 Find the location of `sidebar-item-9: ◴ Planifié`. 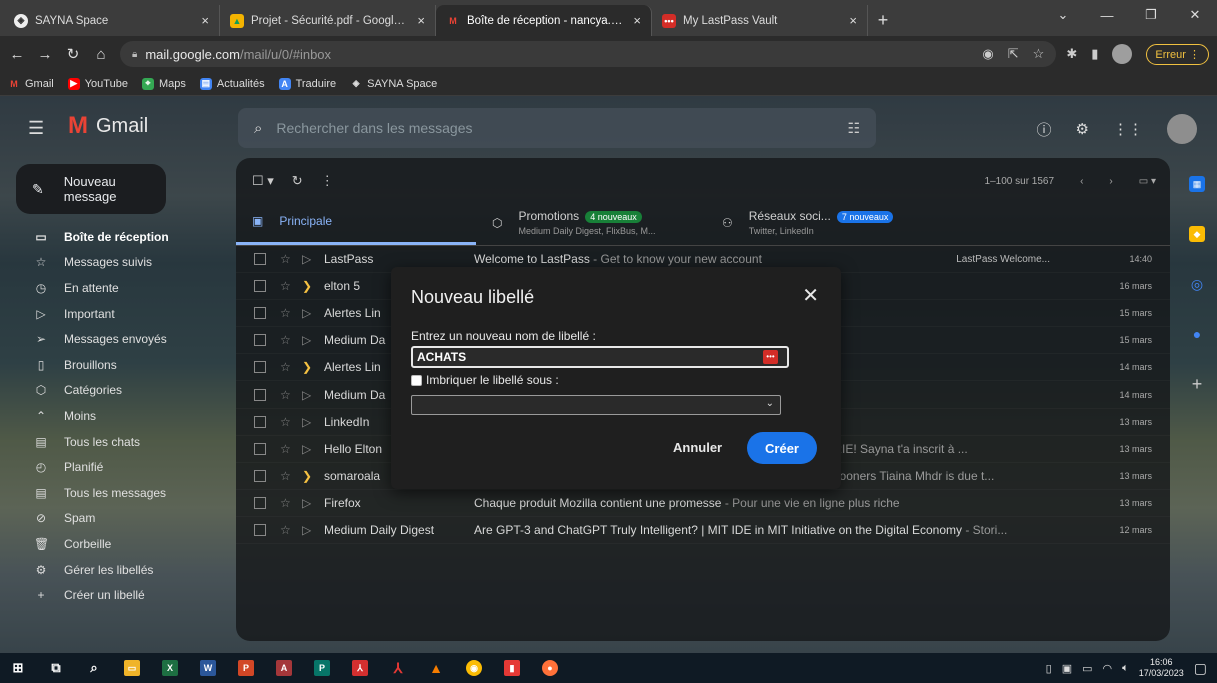

sidebar-item-9: ◴ Planifié is located at coordinates (115, 467).